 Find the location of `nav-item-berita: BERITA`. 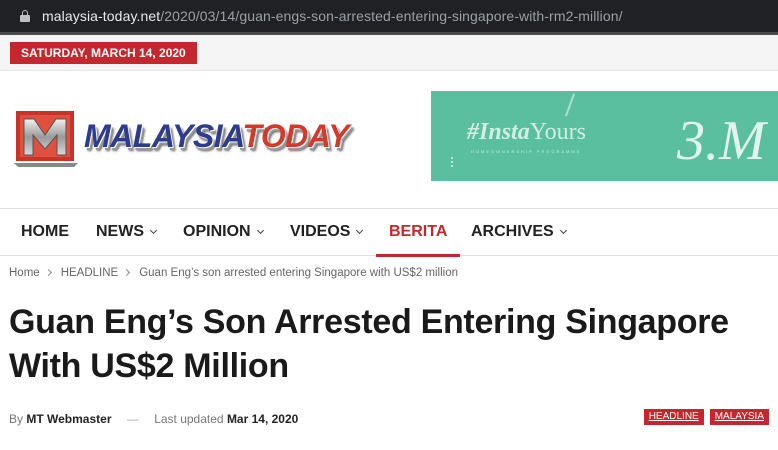

nav-item-berita: BERITA is located at coordinates (418, 233).